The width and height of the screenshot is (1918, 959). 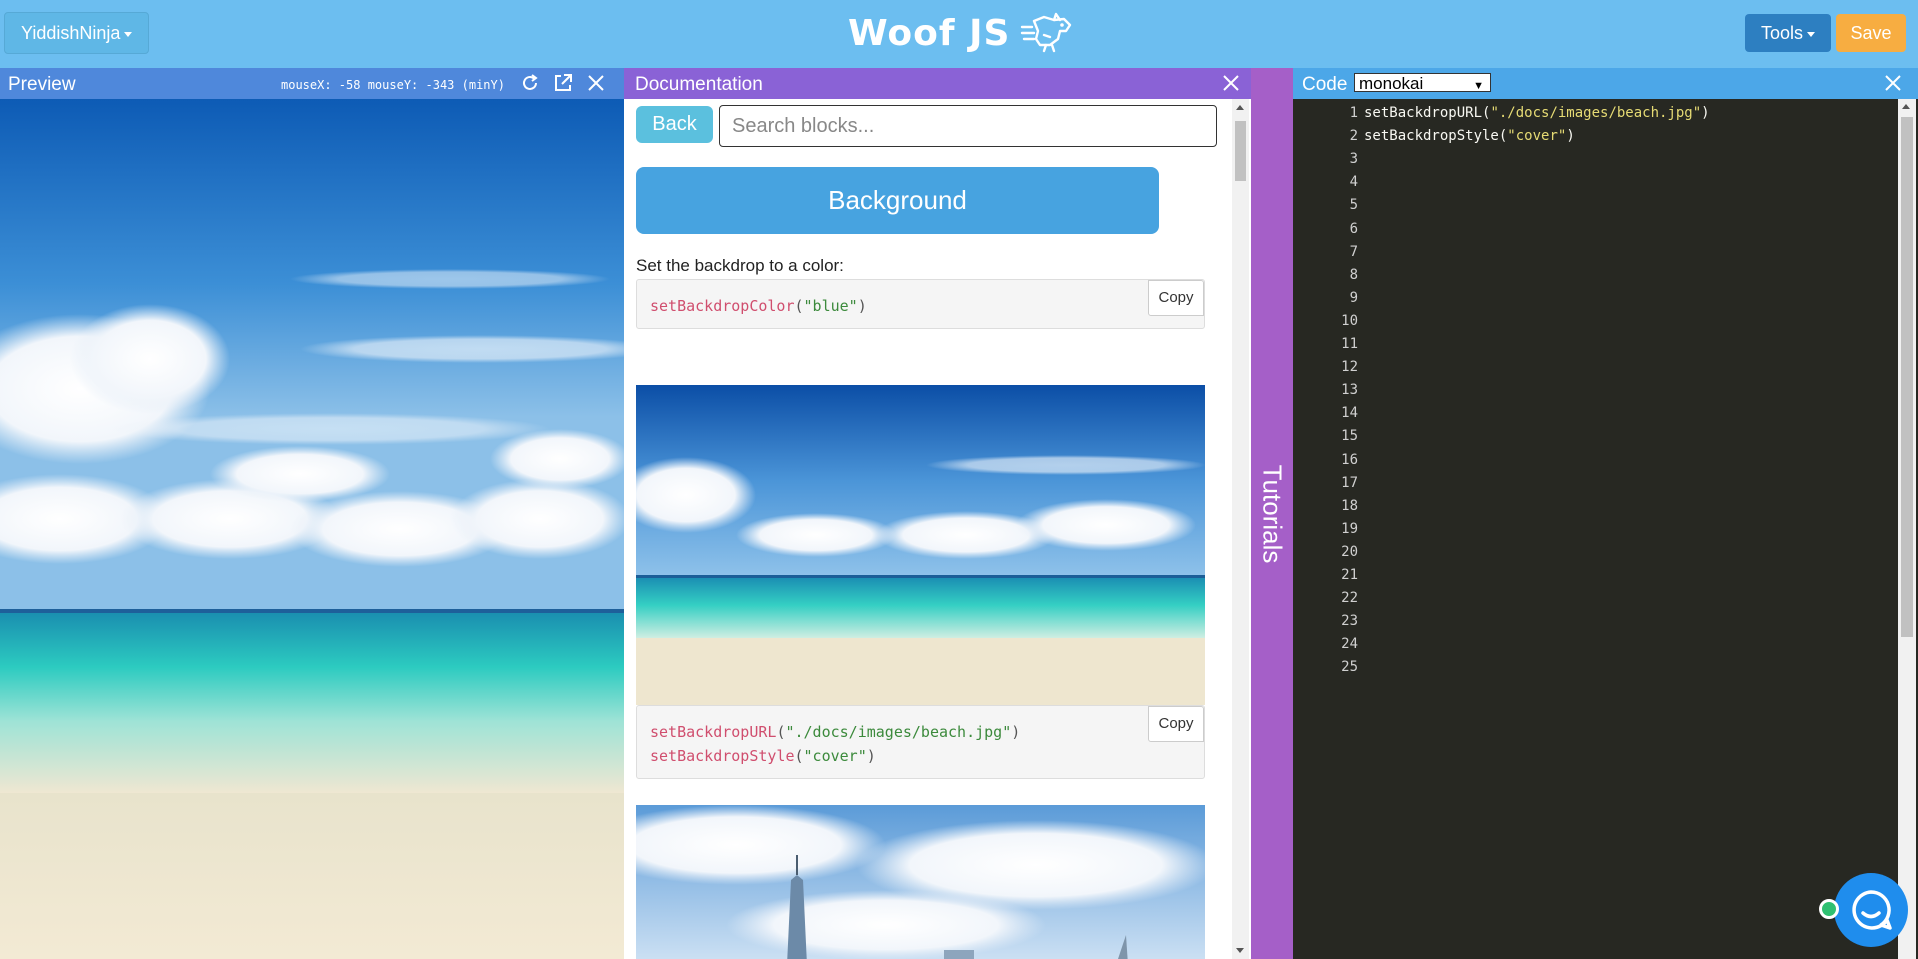 What do you see at coordinates (699, 84) in the screenshot?
I see `documentation-title: Documentation` at bounding box center [699, 84].